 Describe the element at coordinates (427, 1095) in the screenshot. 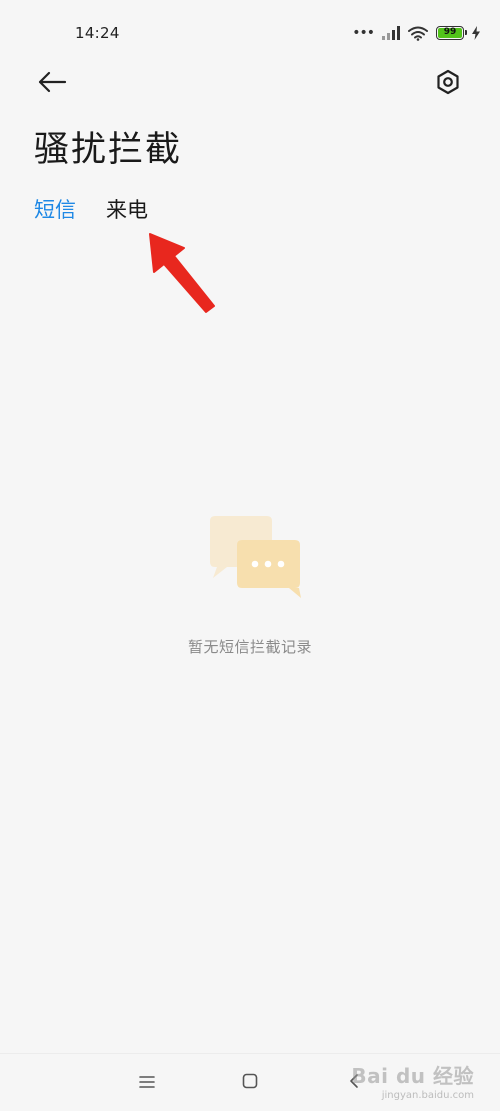

I see `watermark-url: jingyan.baidu.com` at that location.